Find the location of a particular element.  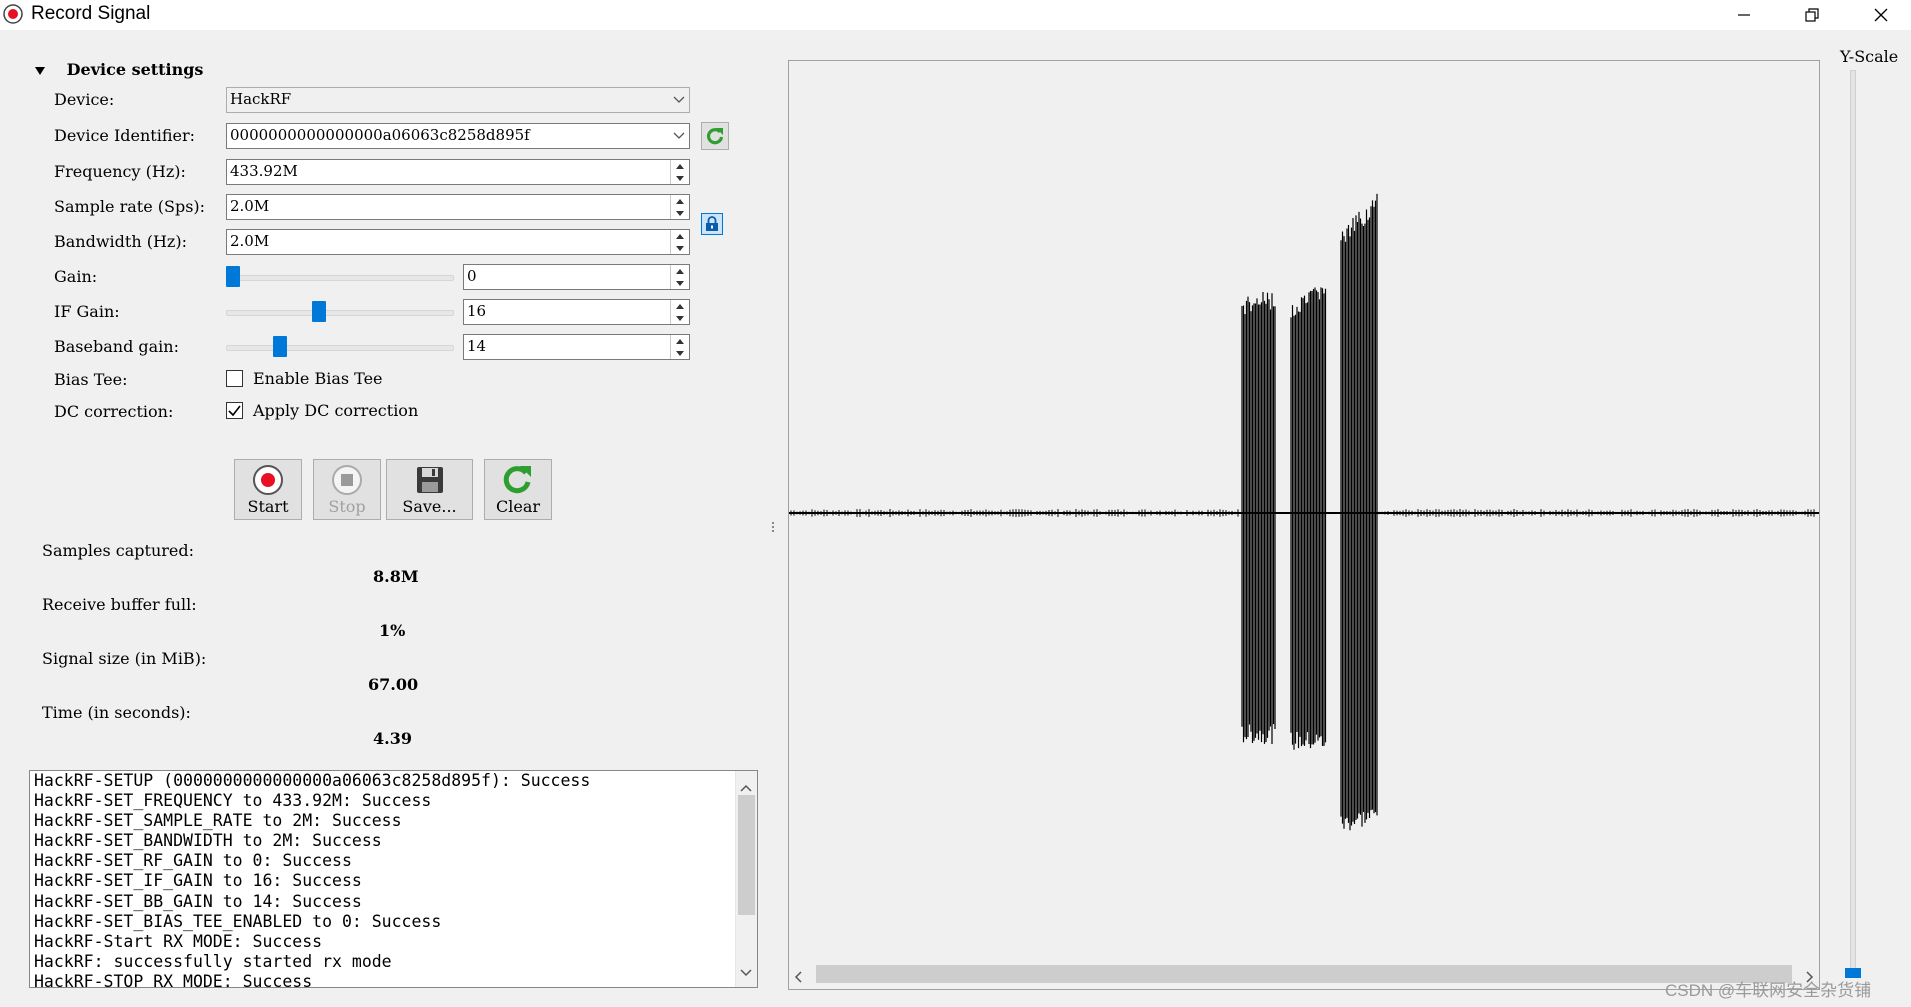

log-line: HackRF-SET_RF_GAIN to 0: Success is located at coordinates (193, 861).